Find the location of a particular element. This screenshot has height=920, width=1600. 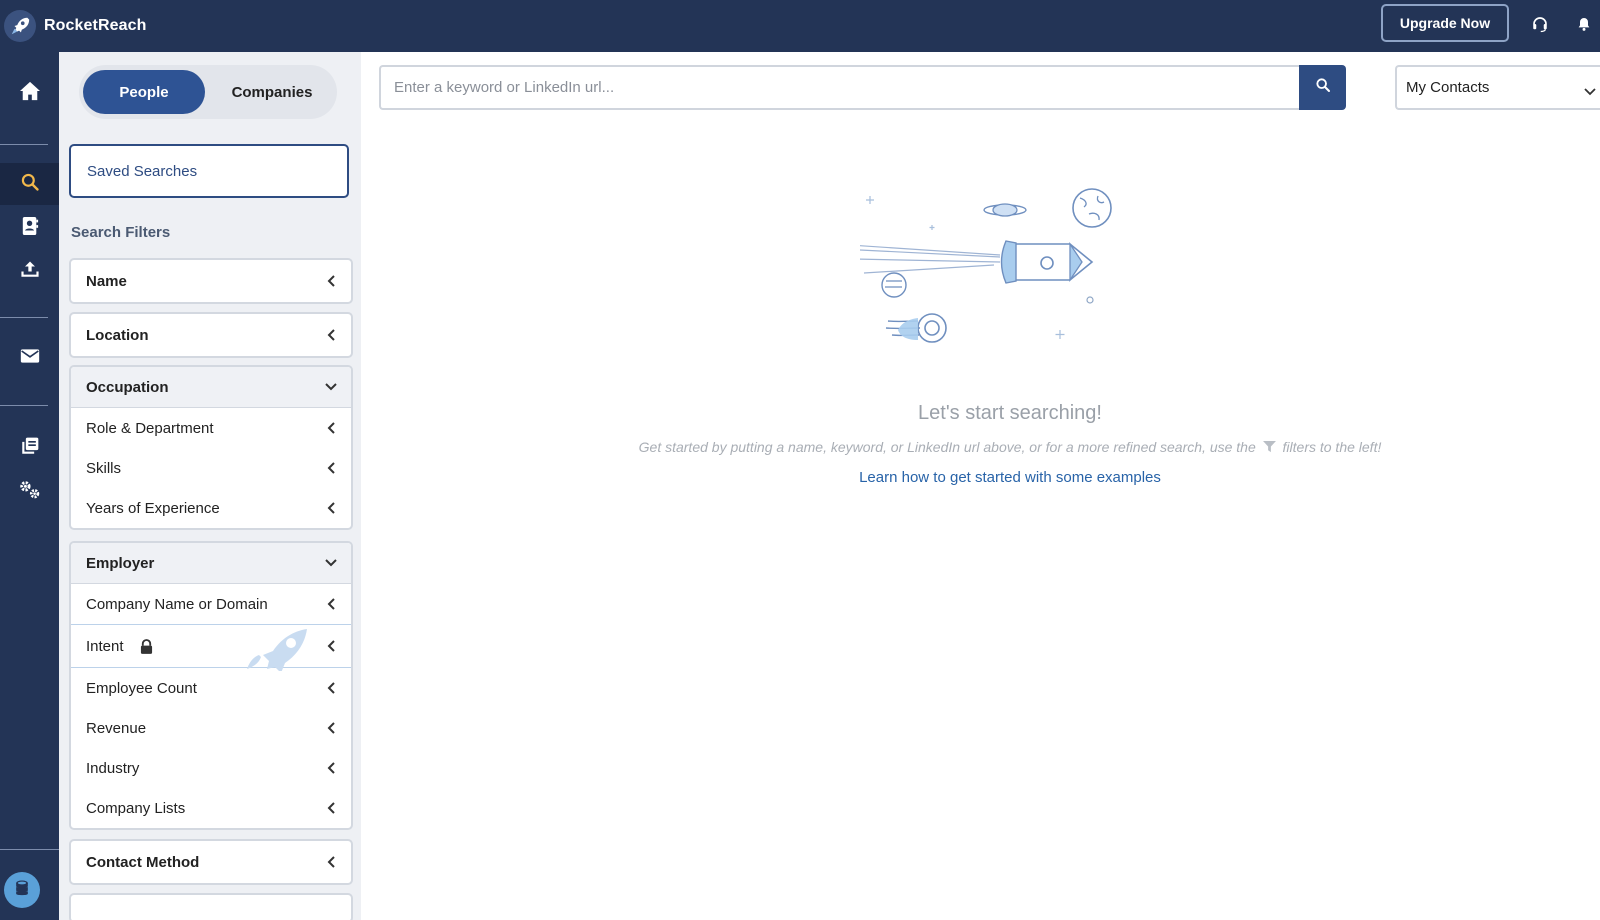

people-companies-toggle: People Companies is located at coordinates (208, 92).